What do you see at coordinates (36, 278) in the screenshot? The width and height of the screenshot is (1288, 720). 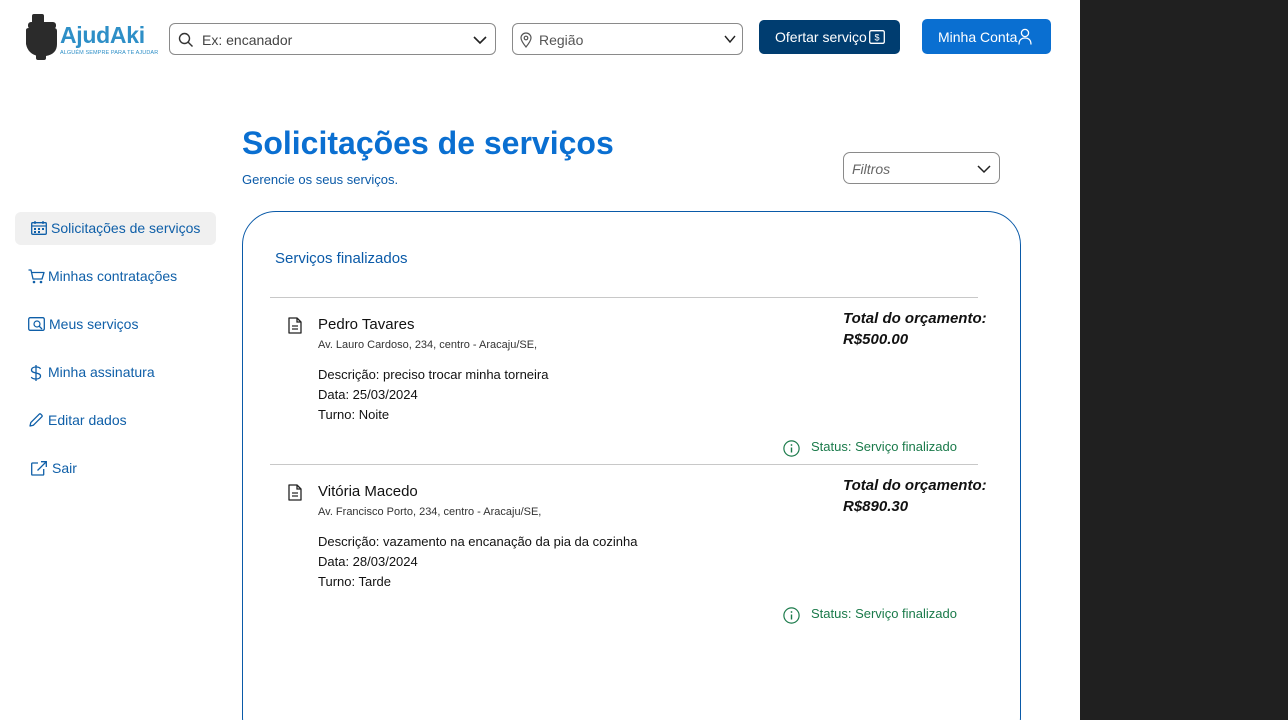 I see `cart-icon` at bounding box center [36, 278].